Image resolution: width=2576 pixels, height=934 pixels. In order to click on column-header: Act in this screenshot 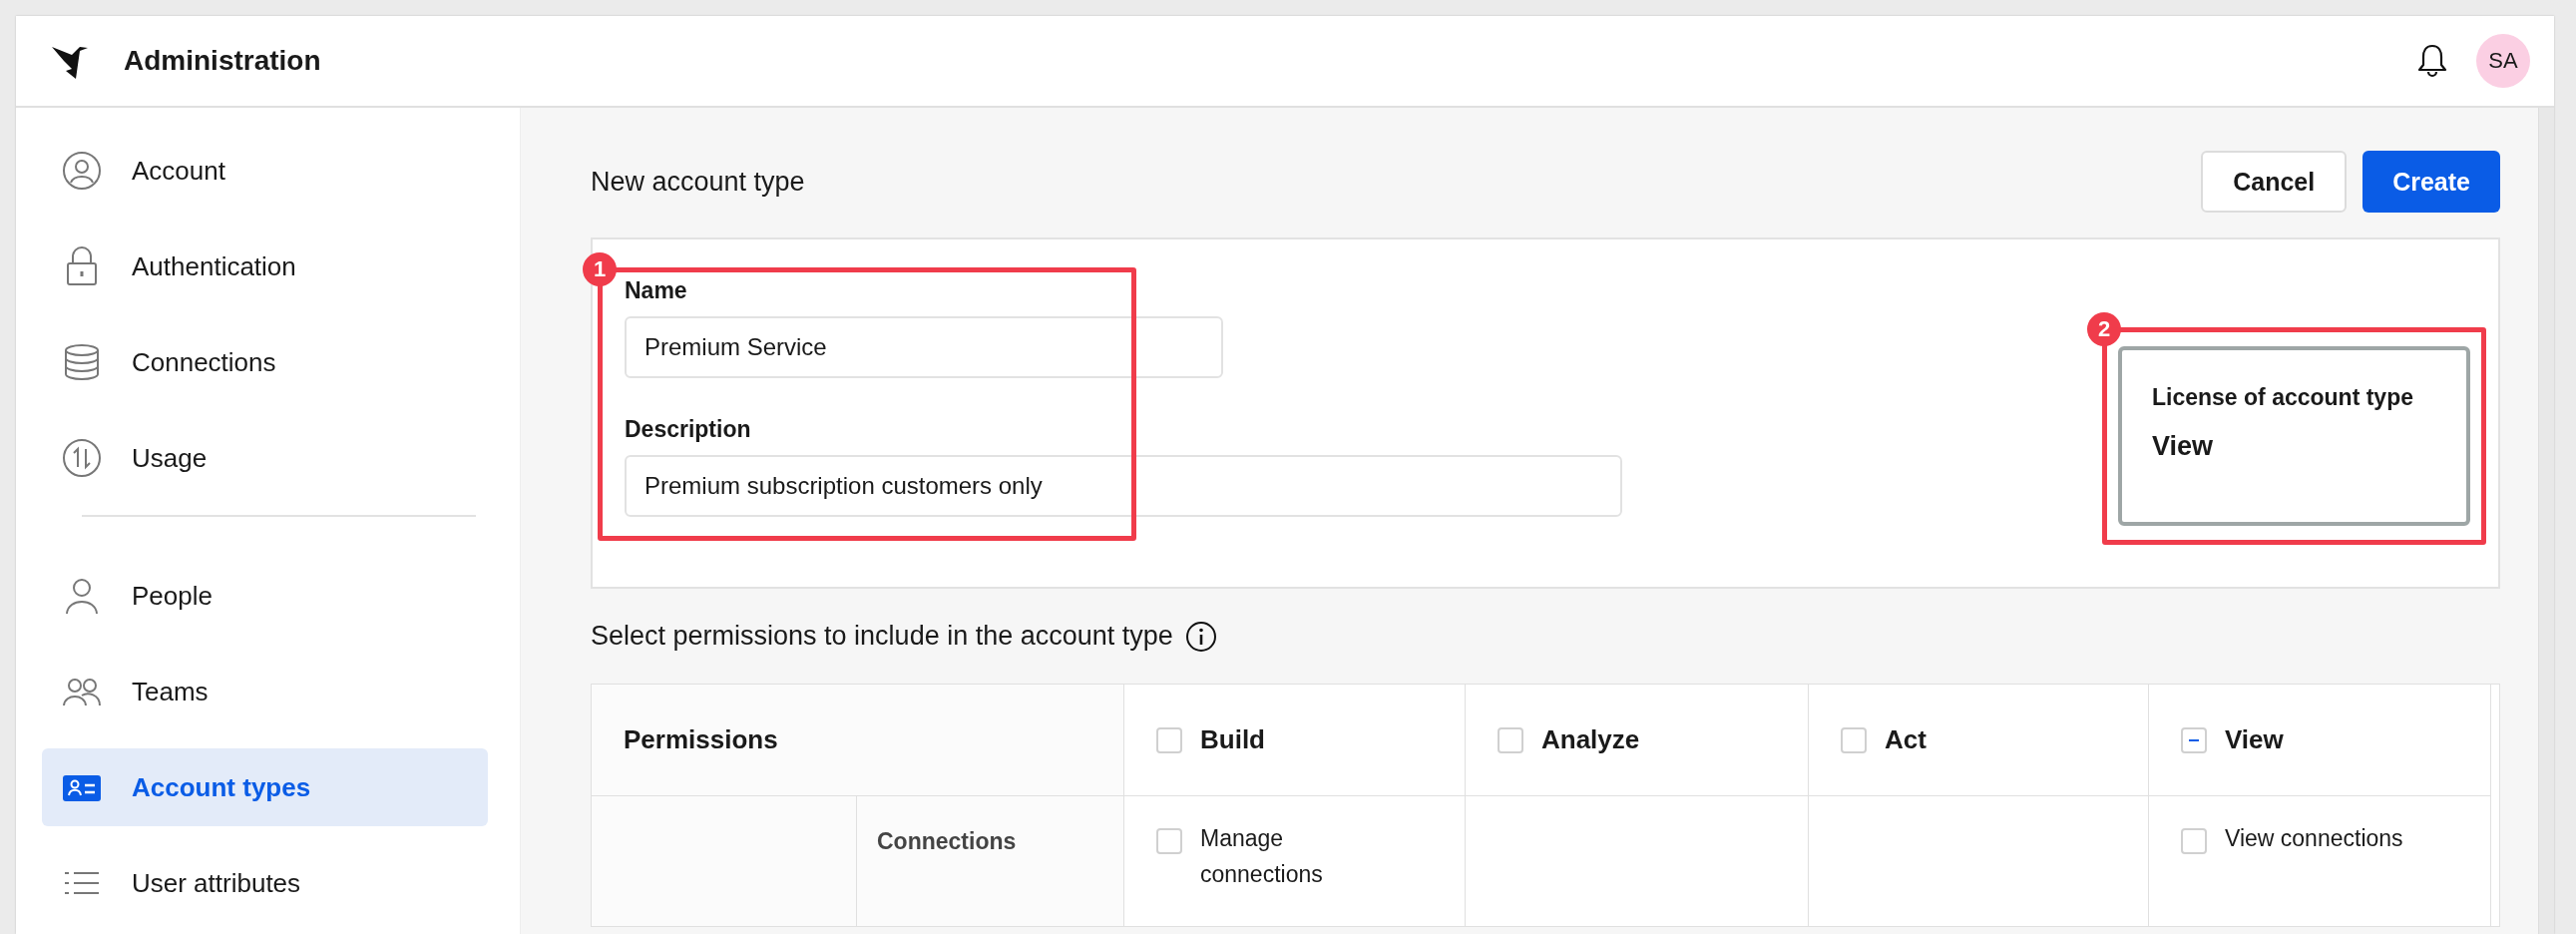, I will do `click(1906, 739)`.